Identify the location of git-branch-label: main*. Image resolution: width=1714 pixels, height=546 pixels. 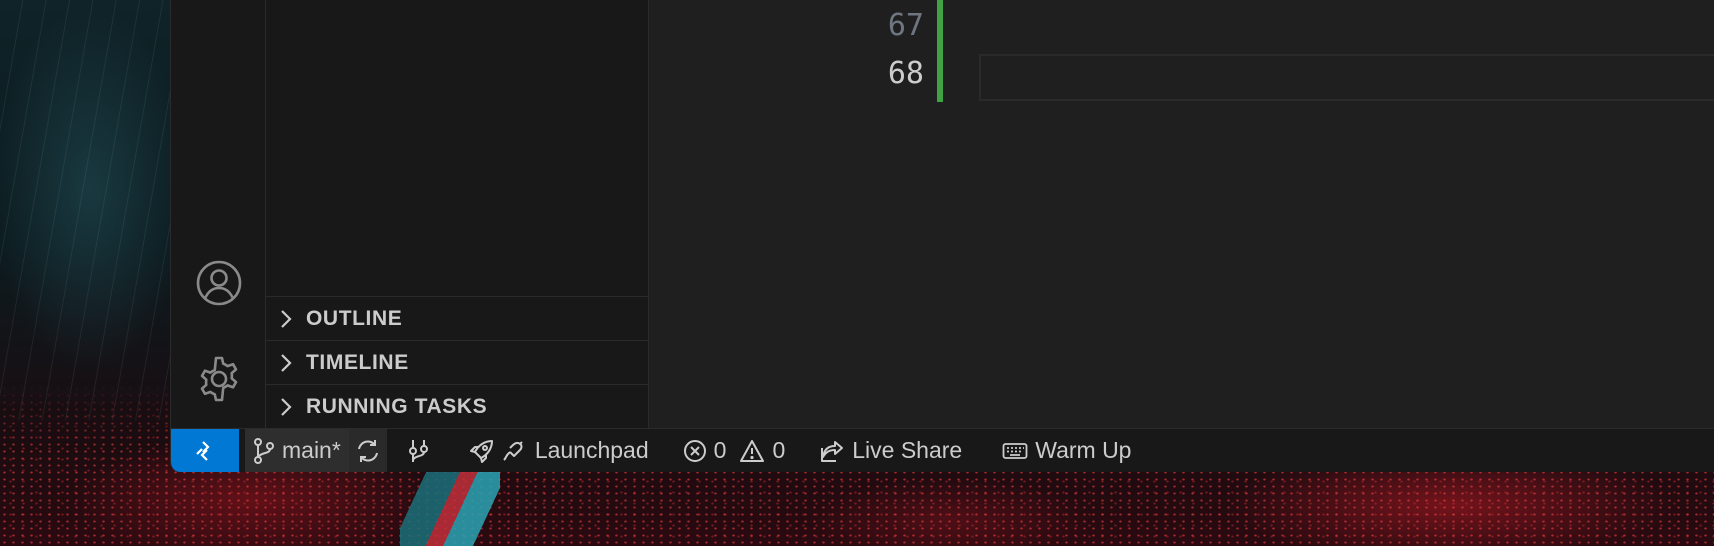
(311, 450).